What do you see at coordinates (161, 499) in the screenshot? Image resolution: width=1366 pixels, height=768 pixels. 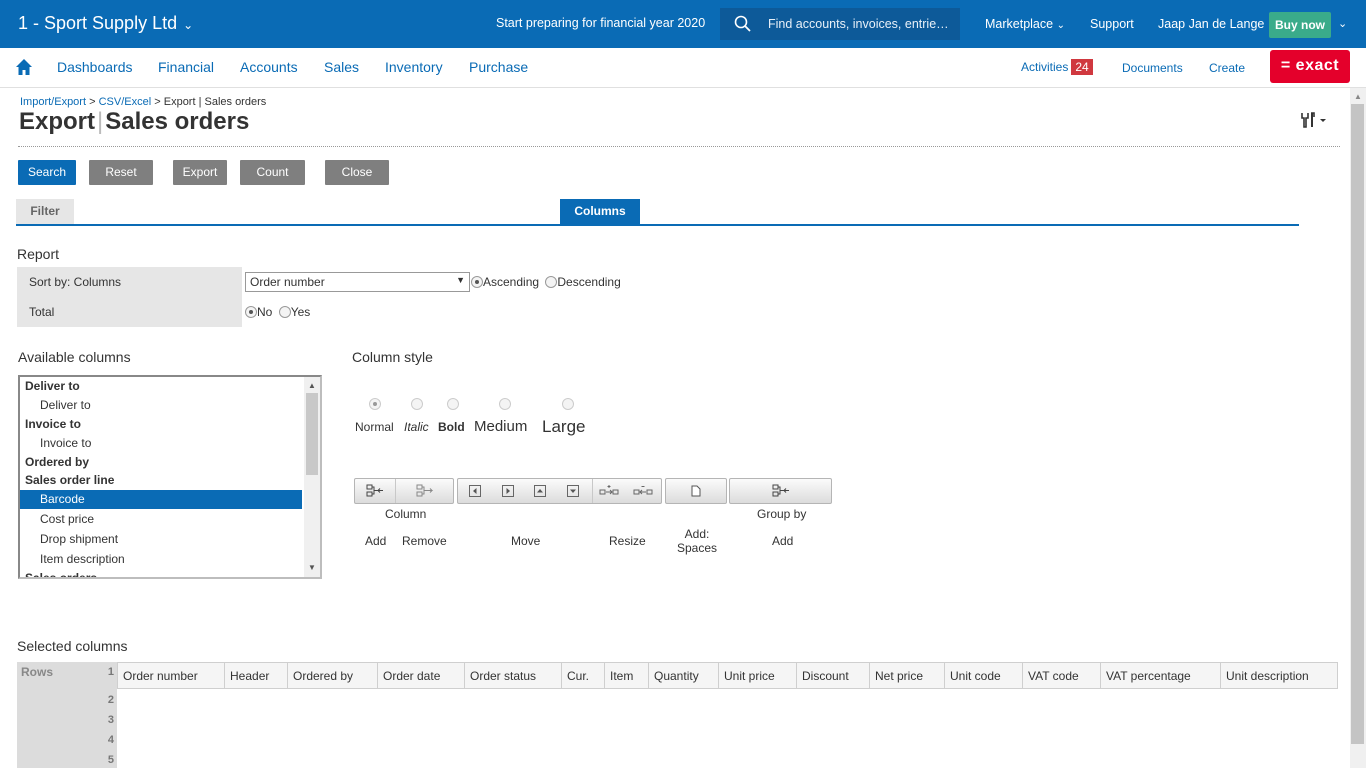 I see `list-item-selected: Barcode` at bounding box center [161, 499].